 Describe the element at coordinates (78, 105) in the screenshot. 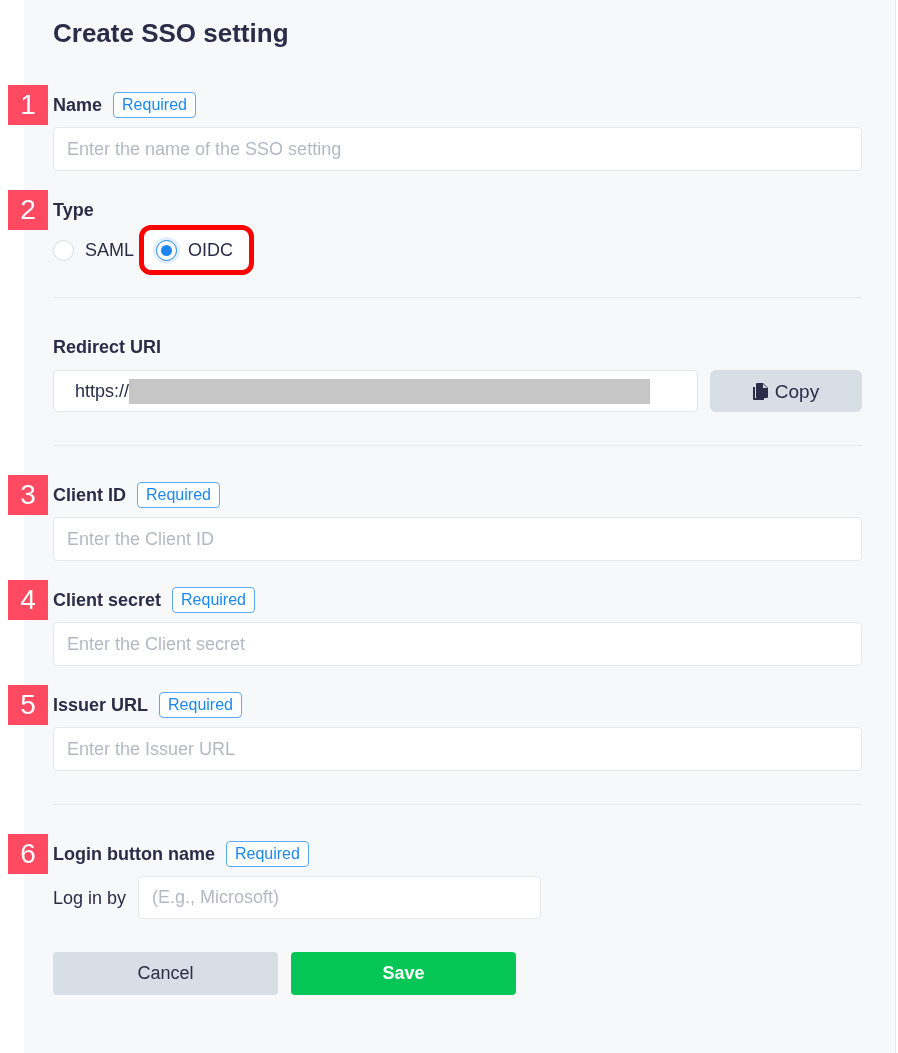

I see `field-label: Name` at that location.